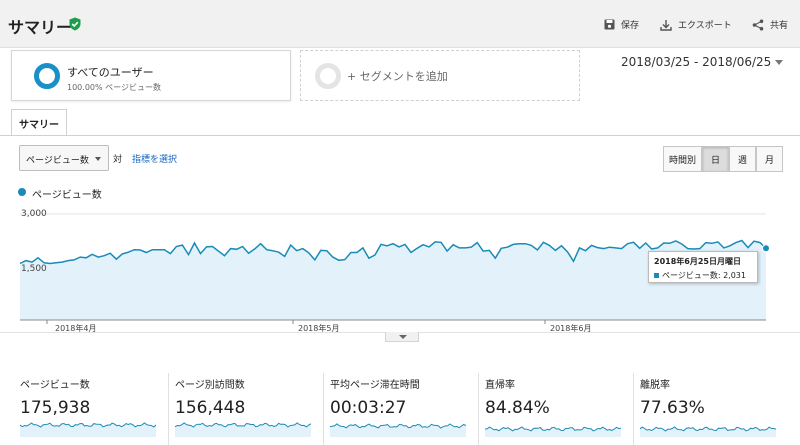 The image size is (800, 445). I want to click on legend-label: ページビュー数, so click(67, 195).